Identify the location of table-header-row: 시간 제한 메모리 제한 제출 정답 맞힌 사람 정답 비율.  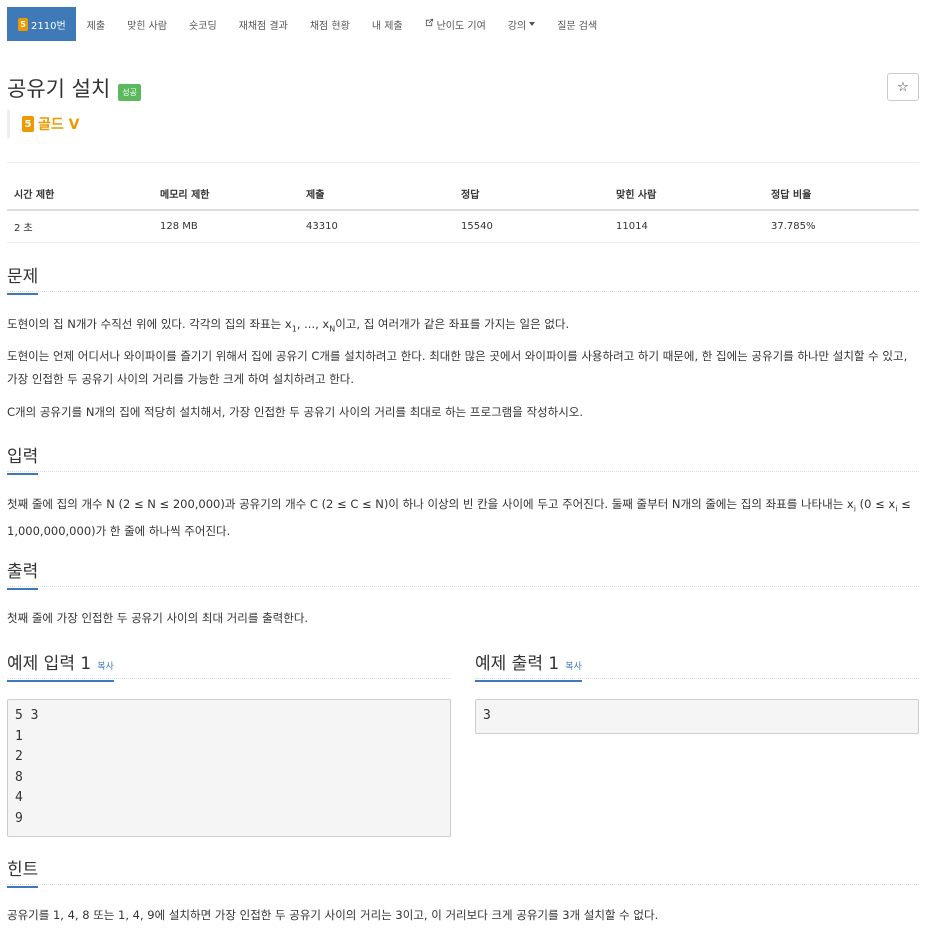
(463, 194).